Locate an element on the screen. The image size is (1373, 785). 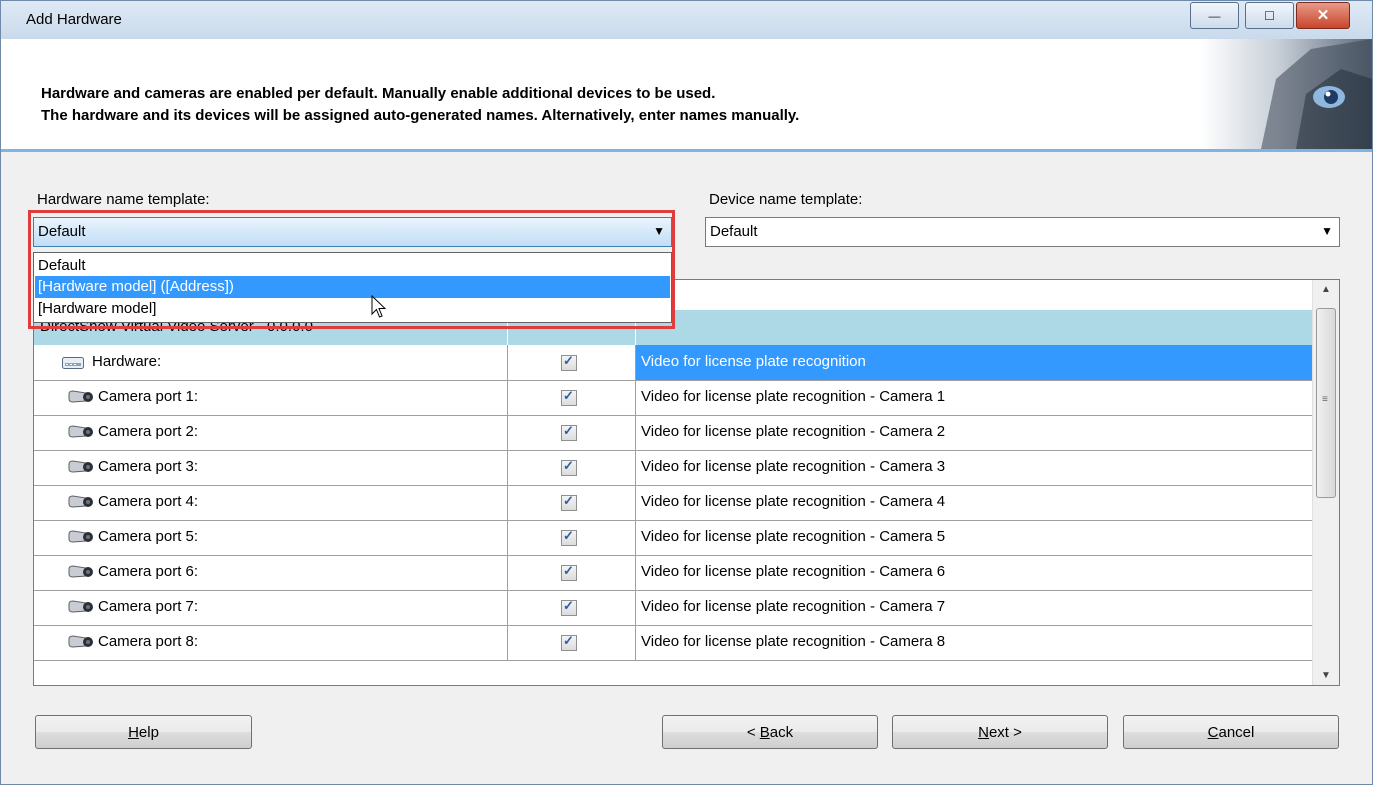
title-bar: Add Hardware — ☐ ✕ is located at coordinates (686, 20).